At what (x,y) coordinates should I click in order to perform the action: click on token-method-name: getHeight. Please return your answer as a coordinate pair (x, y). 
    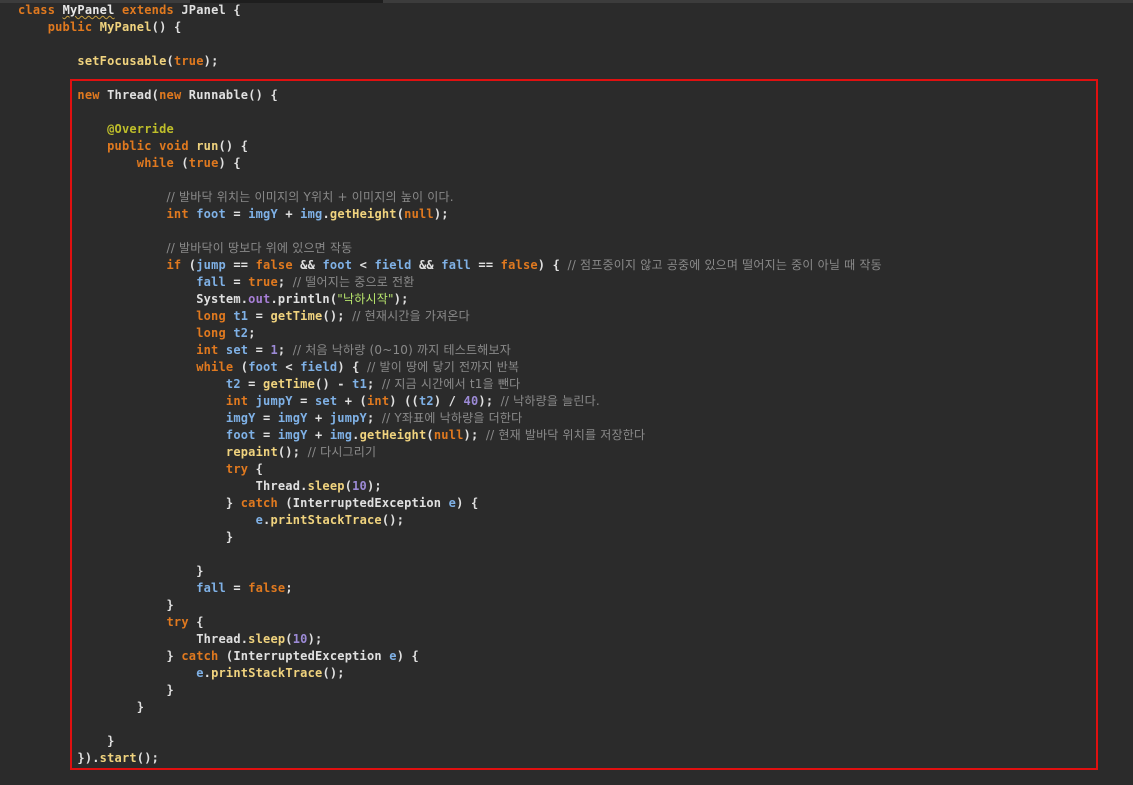
    Looking at the image, I should click on (393, 435).